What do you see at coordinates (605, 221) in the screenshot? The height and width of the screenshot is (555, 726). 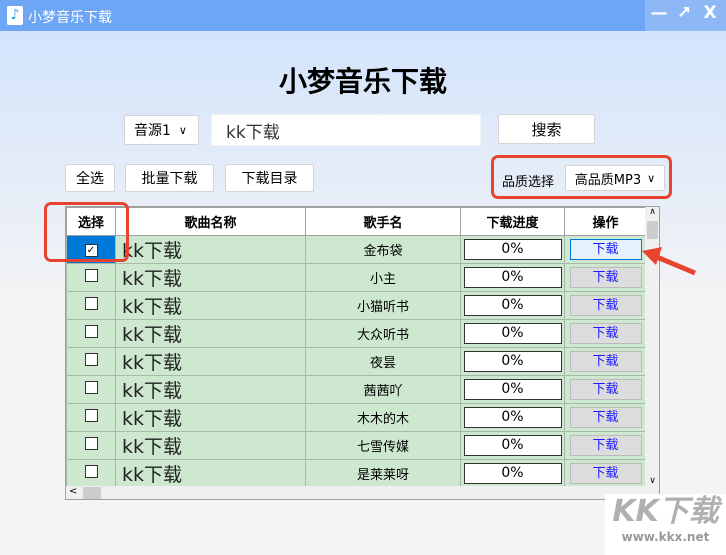 I see `header-action: 操作` at bounding box center [605, 221].